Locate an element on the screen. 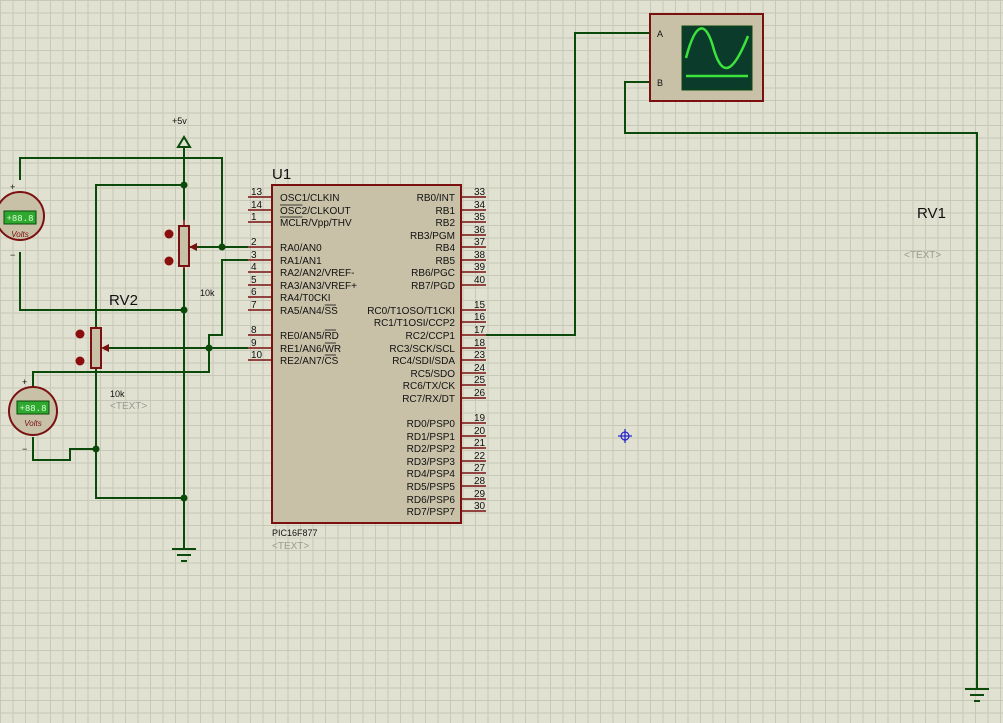 The image size is (1003, 723). pin-name: RD3/PSP3 is located at coordinates (431, 462).